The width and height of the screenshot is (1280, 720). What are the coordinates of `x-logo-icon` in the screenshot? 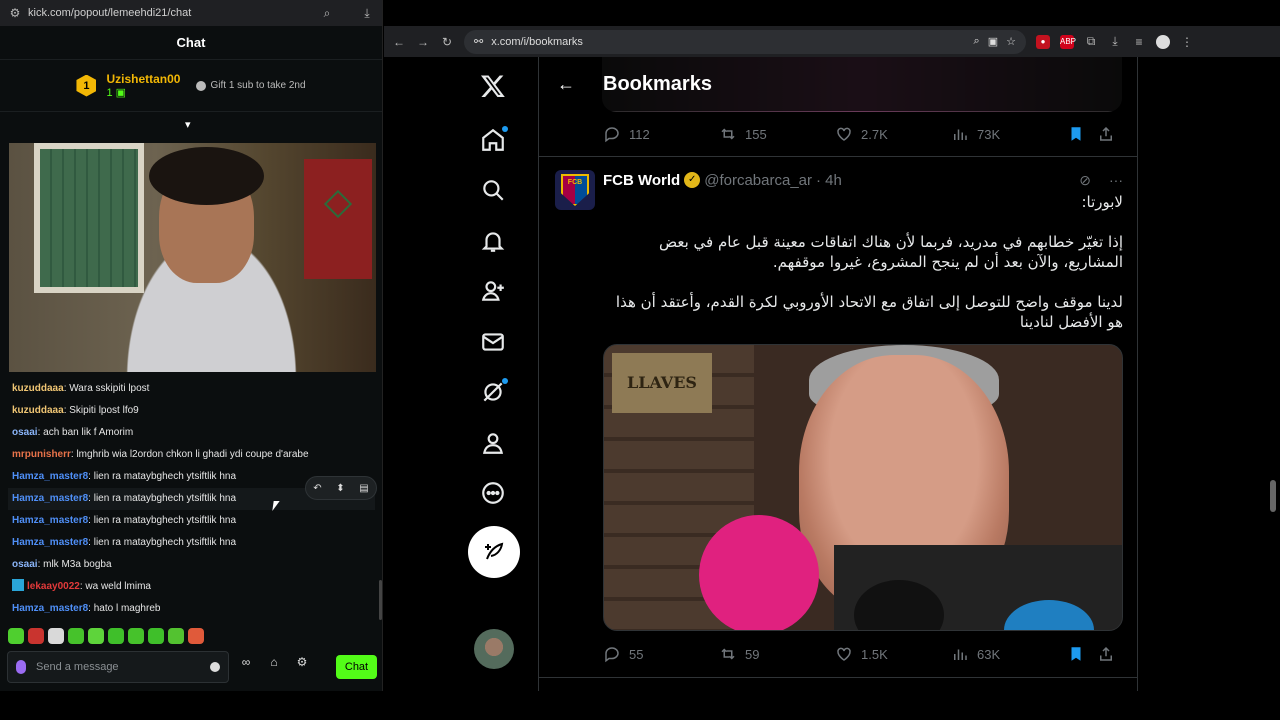 It's located at (493, 86).